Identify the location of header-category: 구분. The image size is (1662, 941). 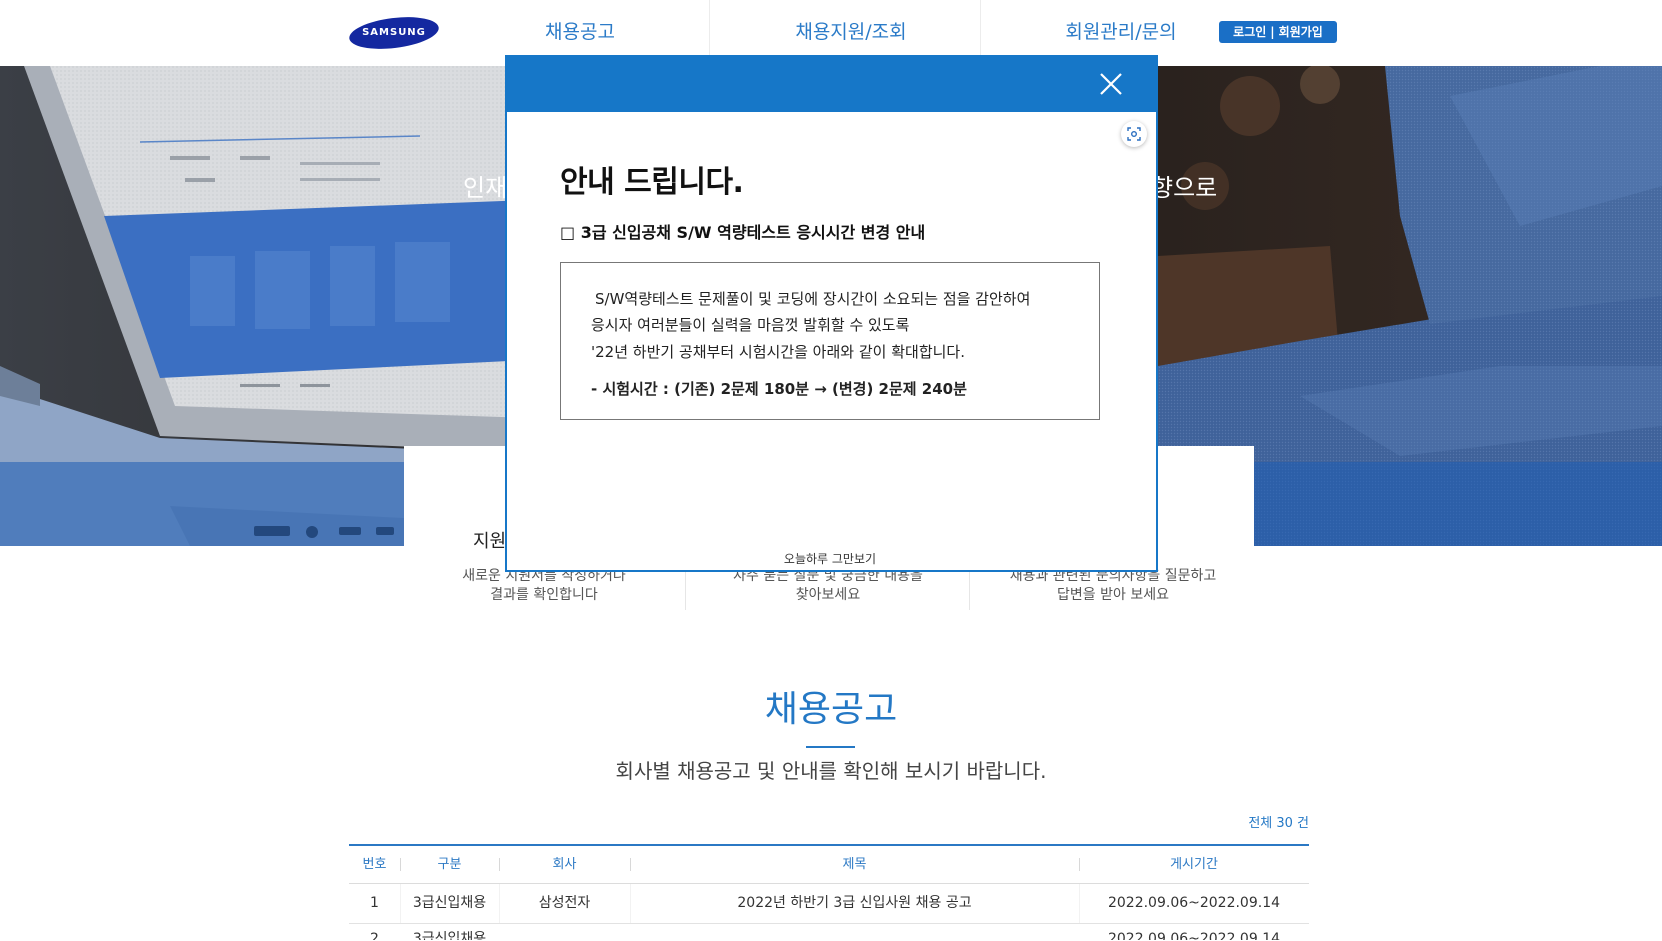
(449, 864).